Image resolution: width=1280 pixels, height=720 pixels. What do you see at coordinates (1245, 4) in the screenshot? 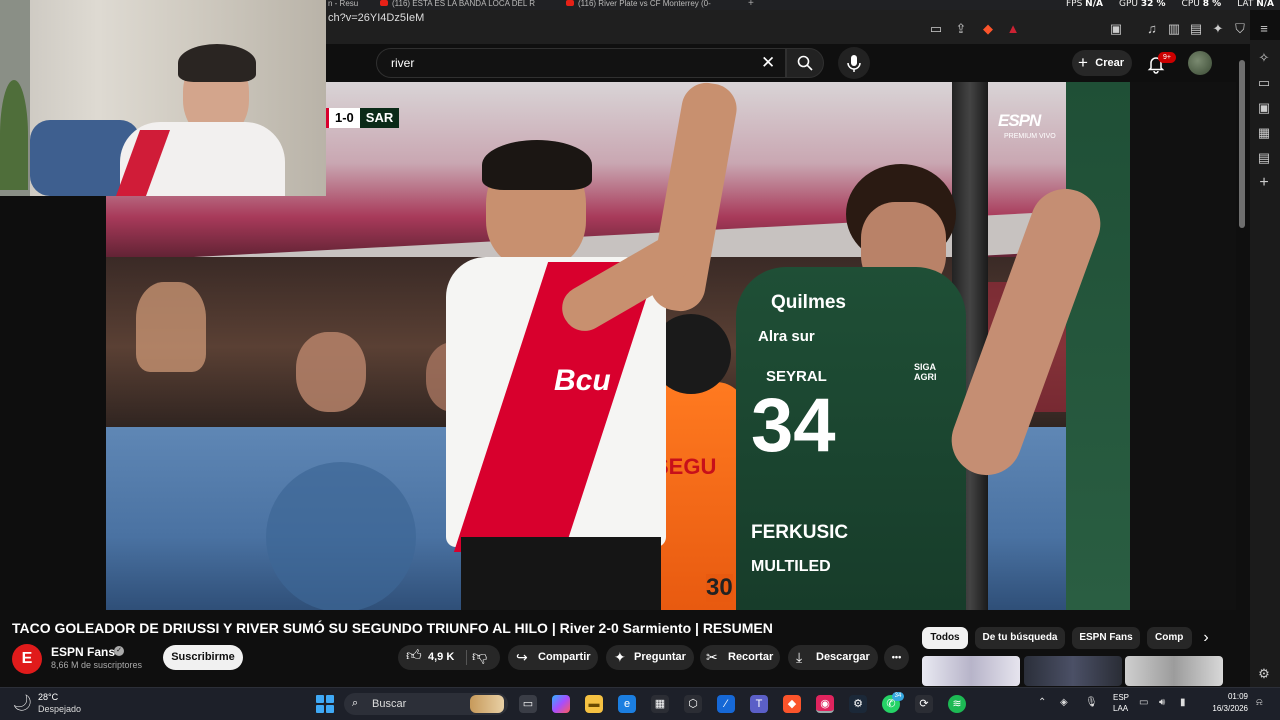
I see `lat-label: LAT` at bounding box center [1245, 4].